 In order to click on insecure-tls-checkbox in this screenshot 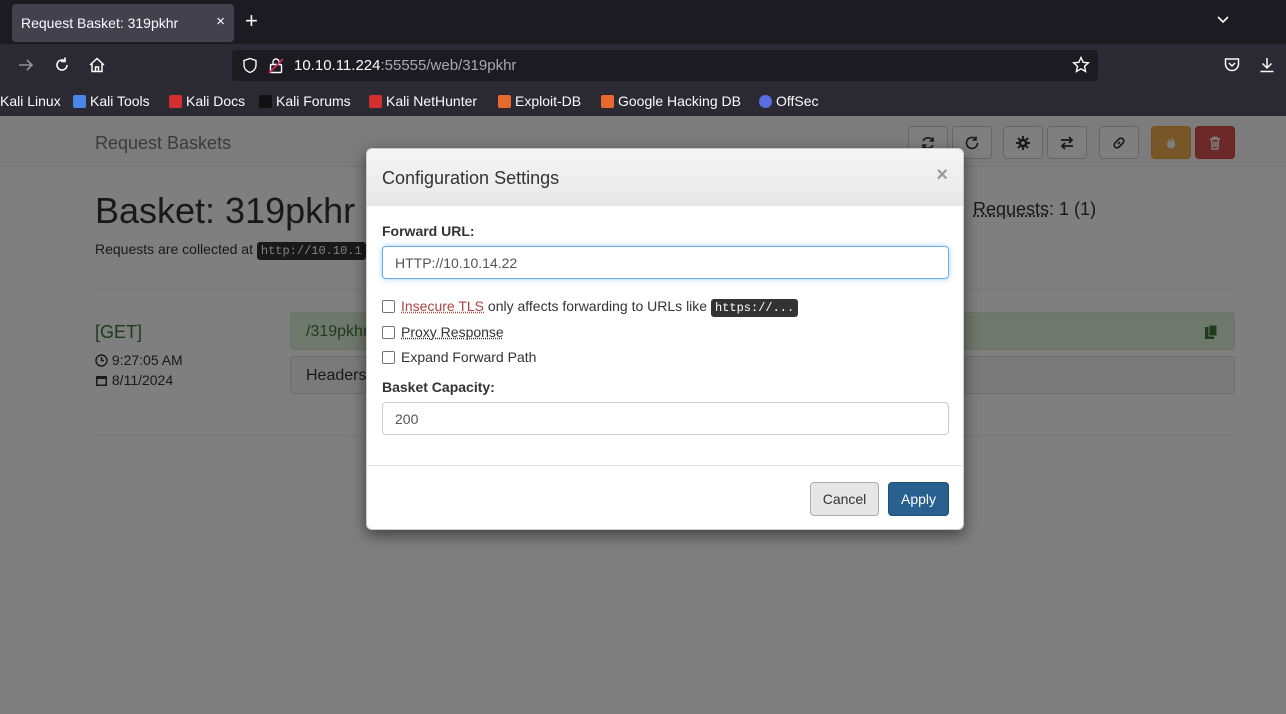, I will do `click(388, 306)`.